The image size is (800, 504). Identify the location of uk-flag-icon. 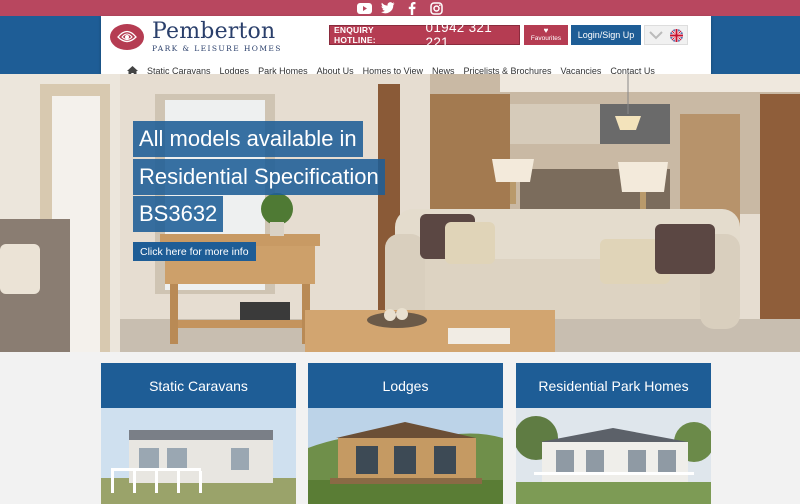
(677, 35).